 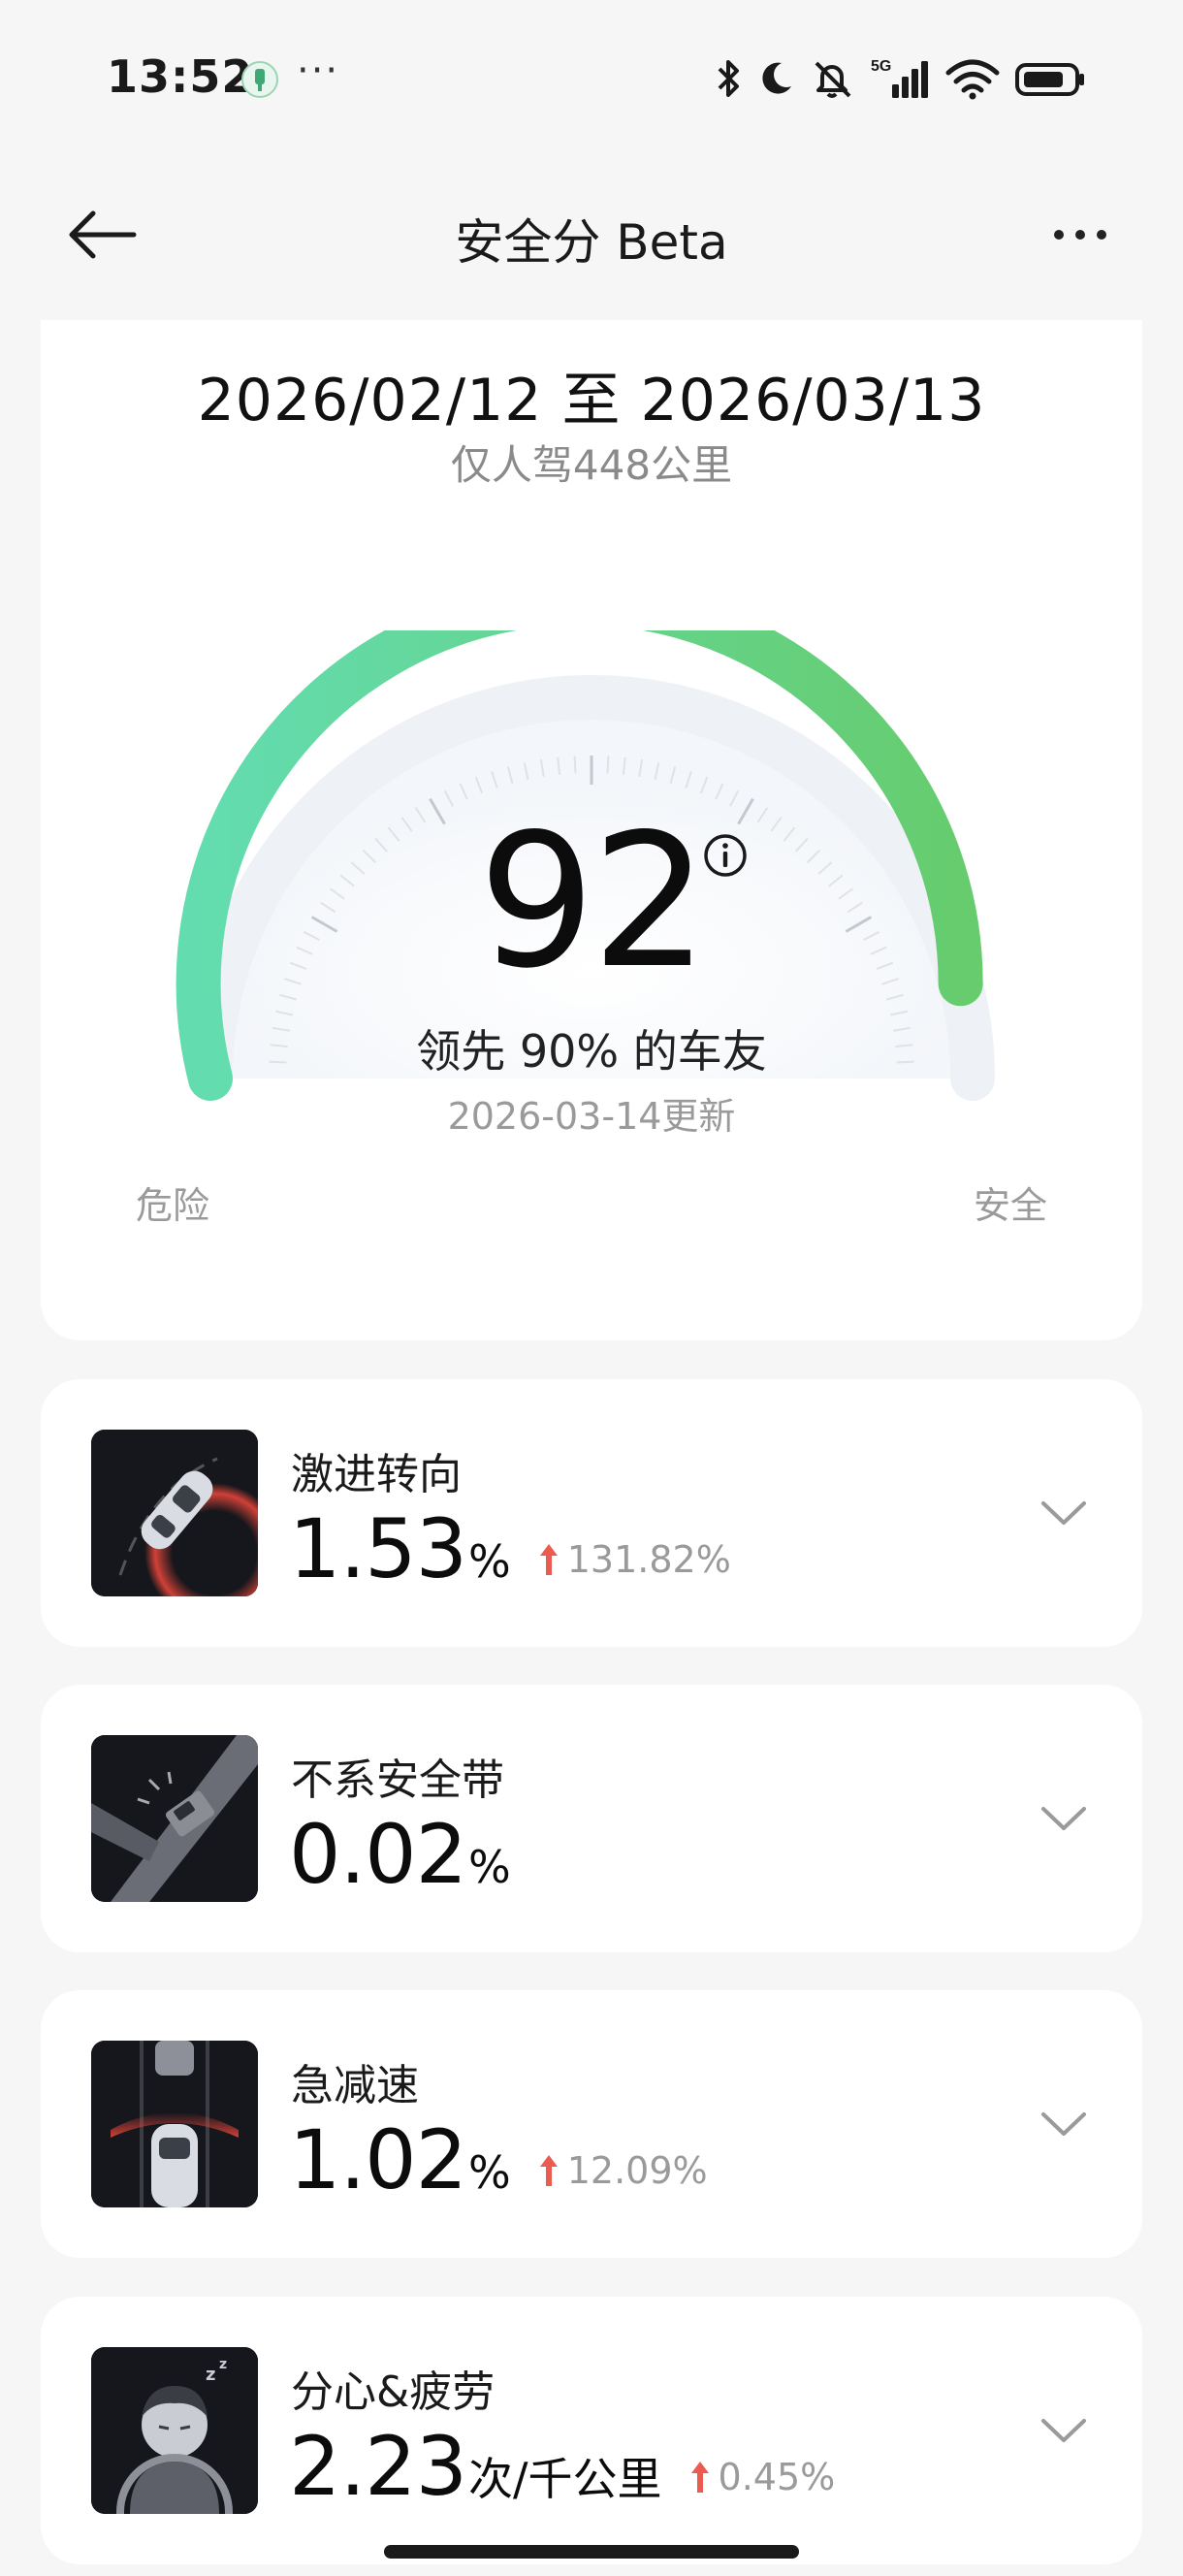 I want to click on metric-change: 0.45%, so click(x=762, y=2477).